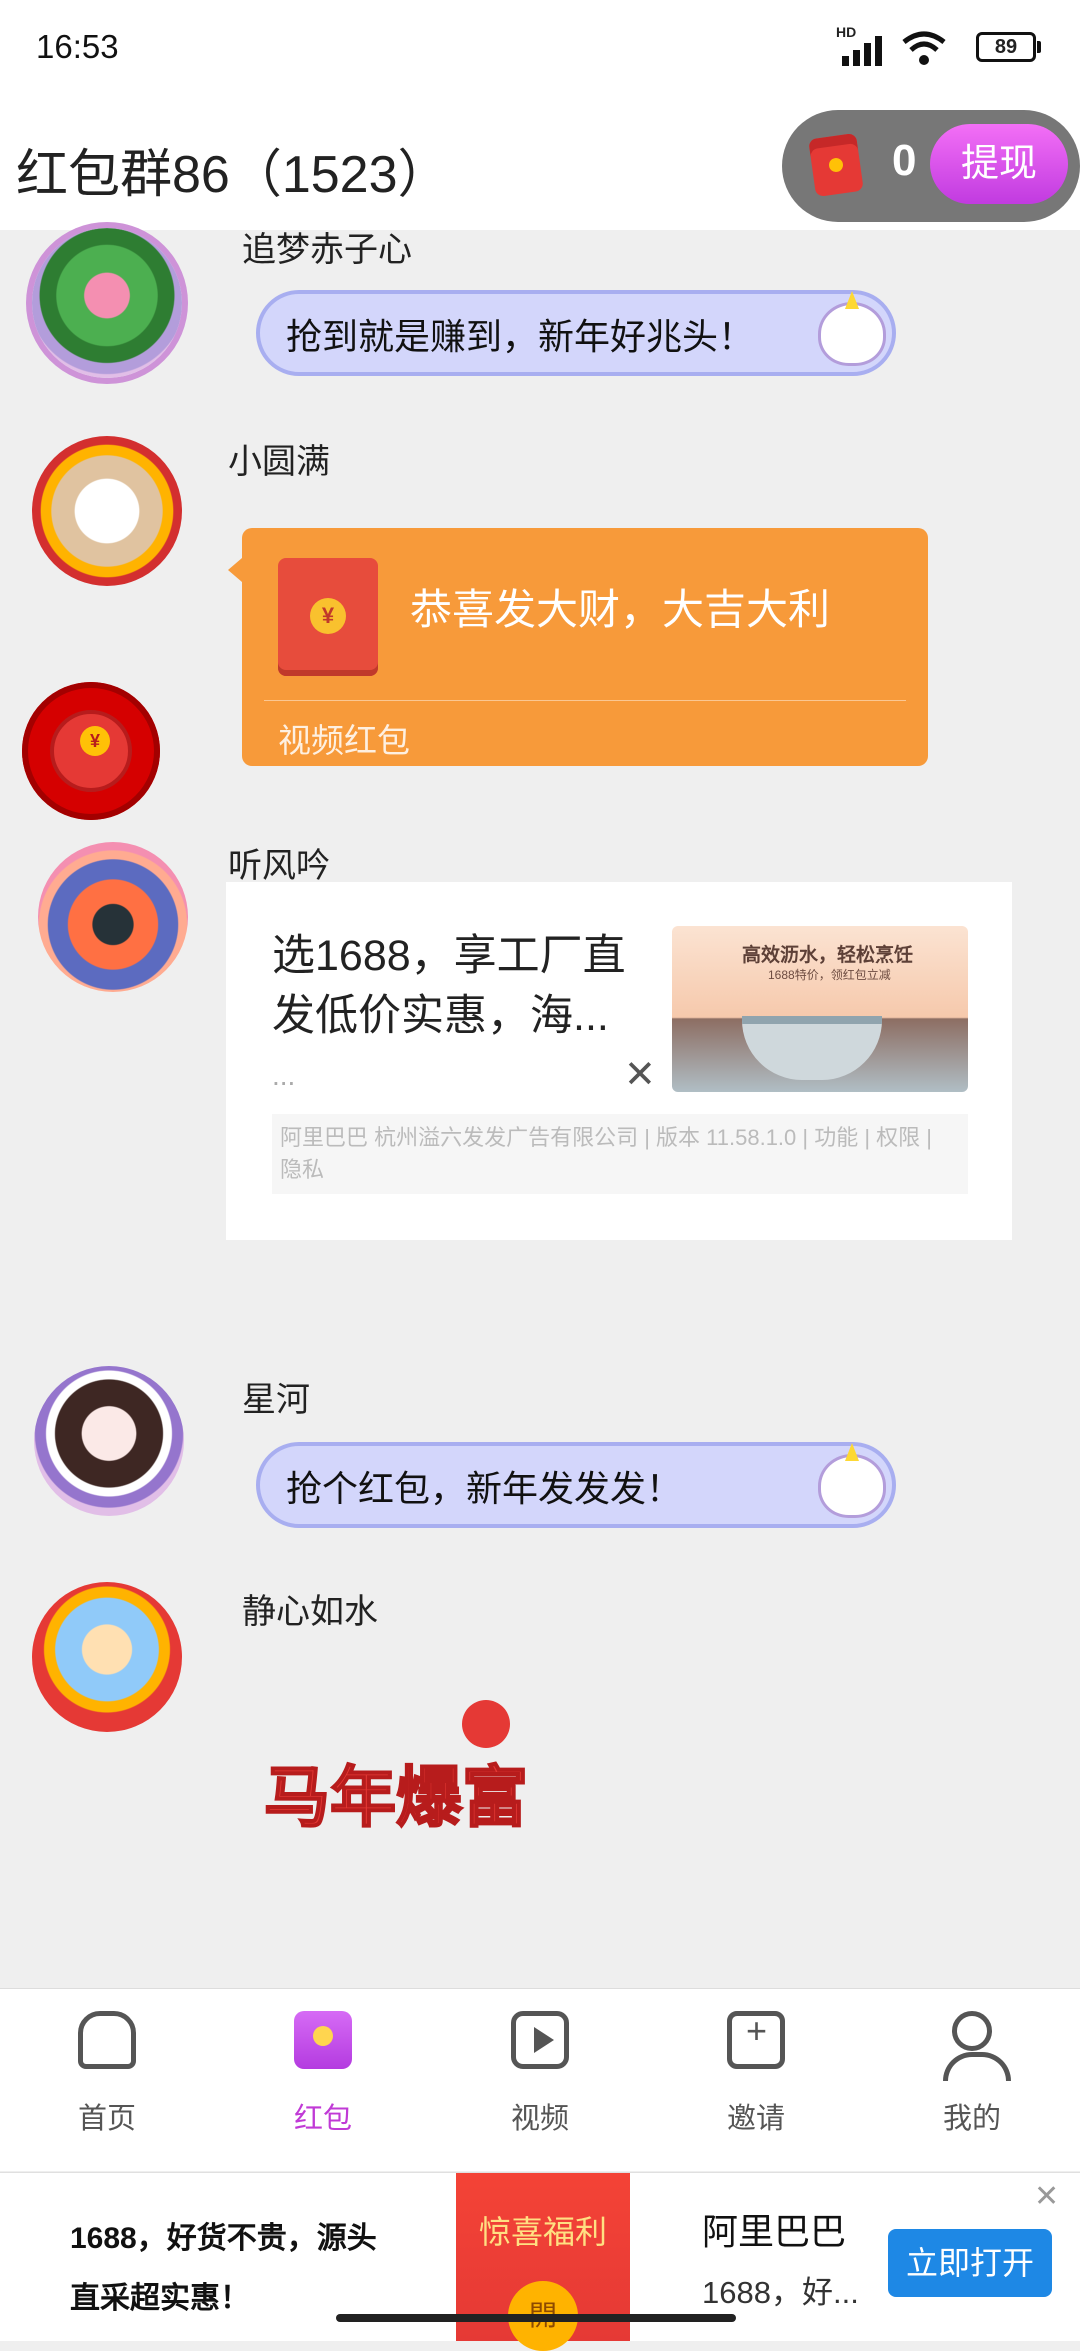 The width and height of the screenshot is (1080, 2351). I want to click on sticker-text: 马年爆富, so click(396, 1797).